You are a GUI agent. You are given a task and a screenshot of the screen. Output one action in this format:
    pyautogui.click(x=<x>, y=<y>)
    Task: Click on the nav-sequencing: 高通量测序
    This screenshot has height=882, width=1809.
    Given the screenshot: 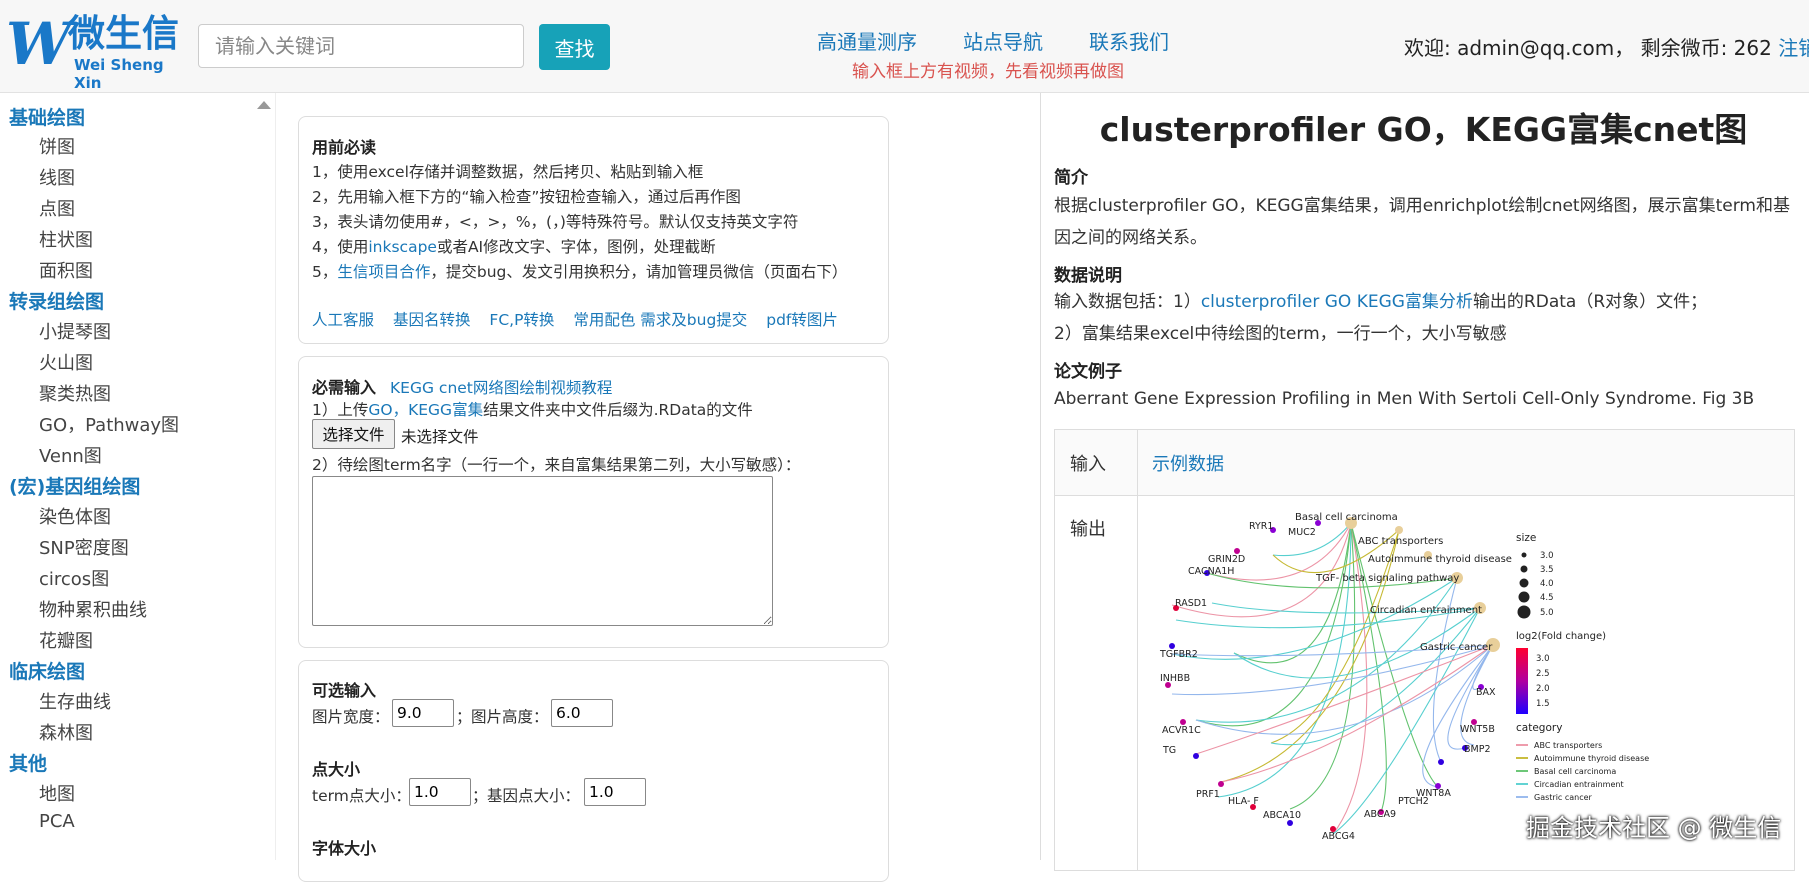 What is the action you would take?
    pyautogui.click(x=867, y=40)
    